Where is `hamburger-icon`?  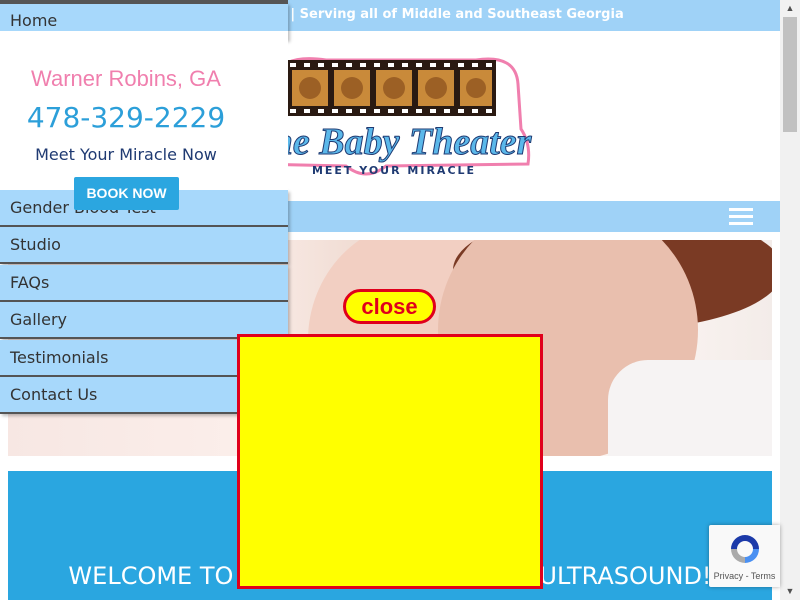 hamburger-icon is located at coordinates (742, 217).